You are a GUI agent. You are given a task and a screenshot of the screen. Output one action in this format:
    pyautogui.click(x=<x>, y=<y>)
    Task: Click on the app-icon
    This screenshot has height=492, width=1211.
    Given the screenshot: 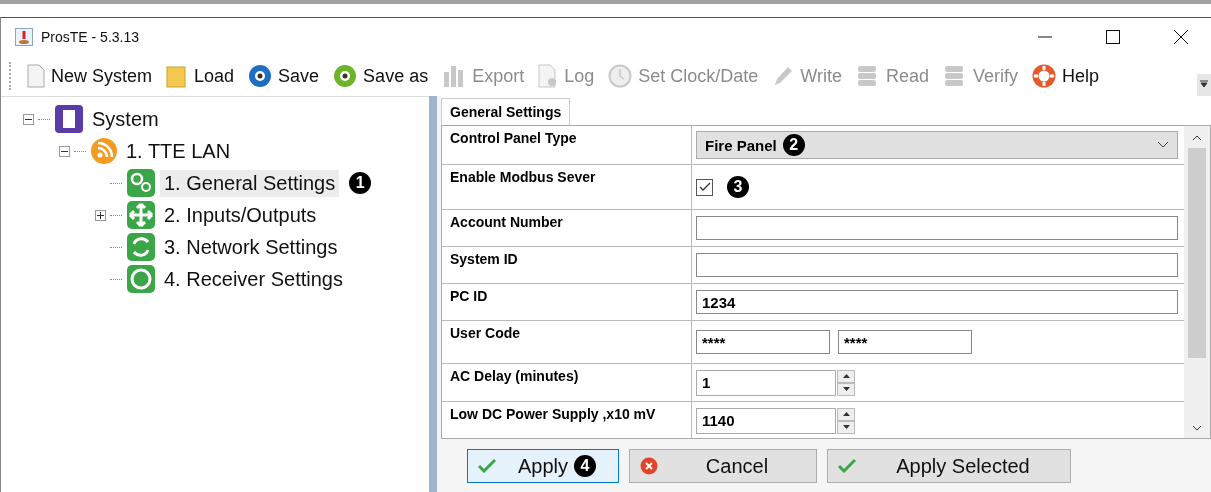 What is the action you would take?
    pyautogui.click(x=24, y=37)
    